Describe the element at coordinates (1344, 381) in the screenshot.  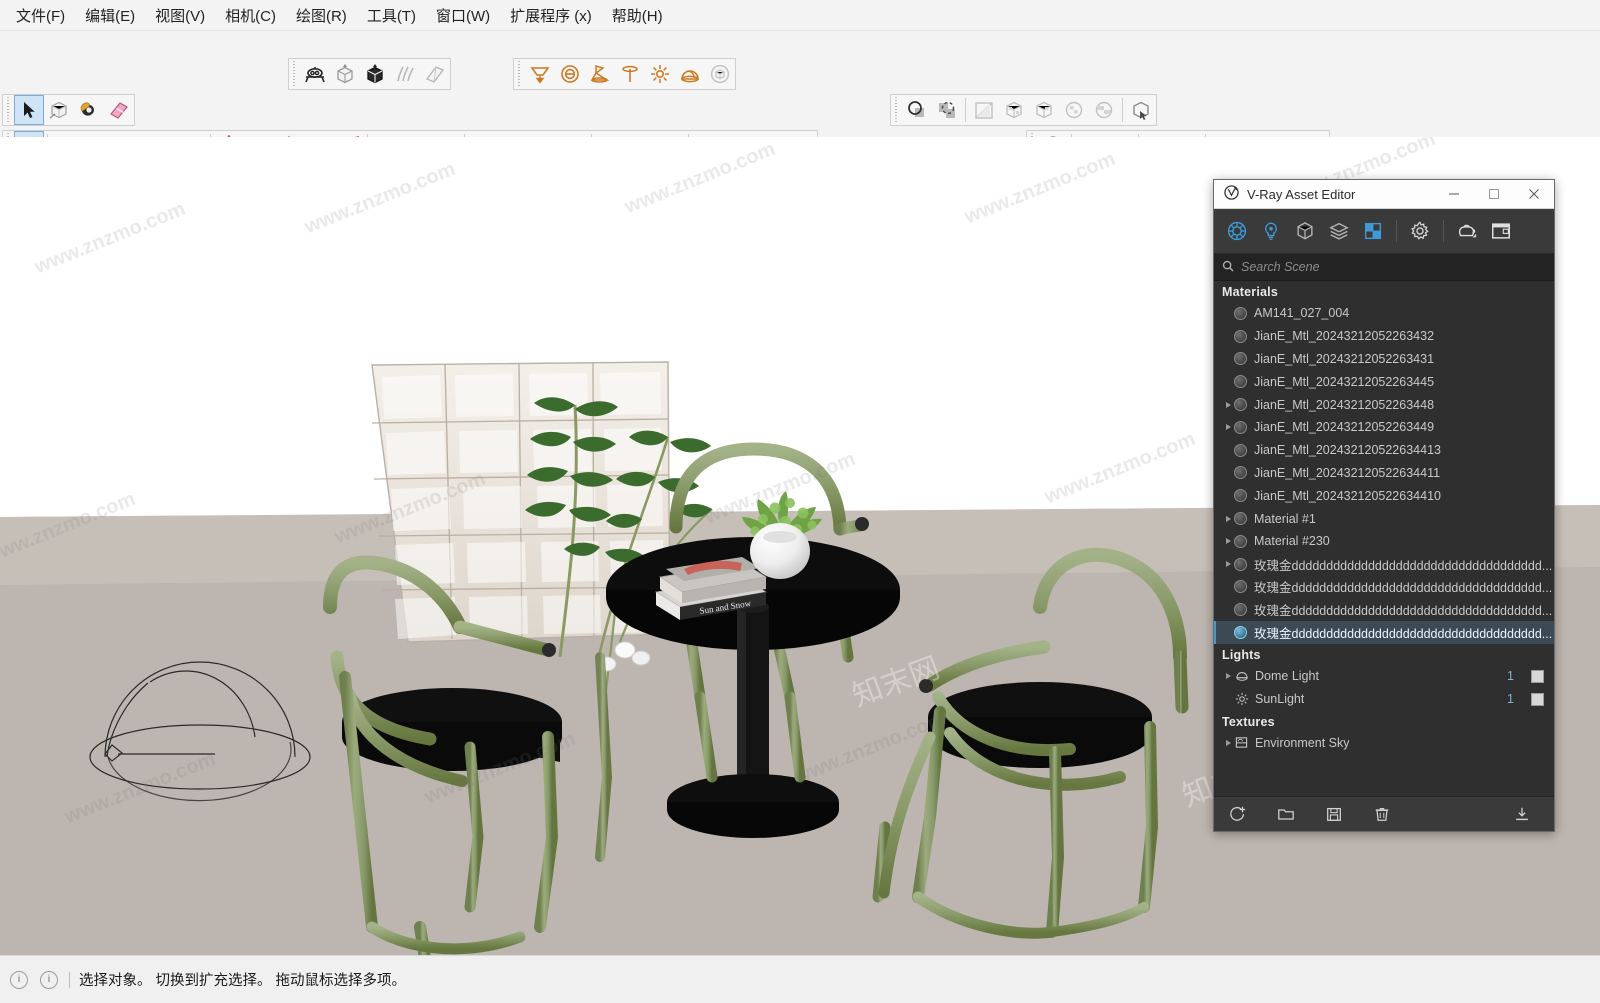
I see `material-name: JianE_Mtl_20243212052263445` at that location.